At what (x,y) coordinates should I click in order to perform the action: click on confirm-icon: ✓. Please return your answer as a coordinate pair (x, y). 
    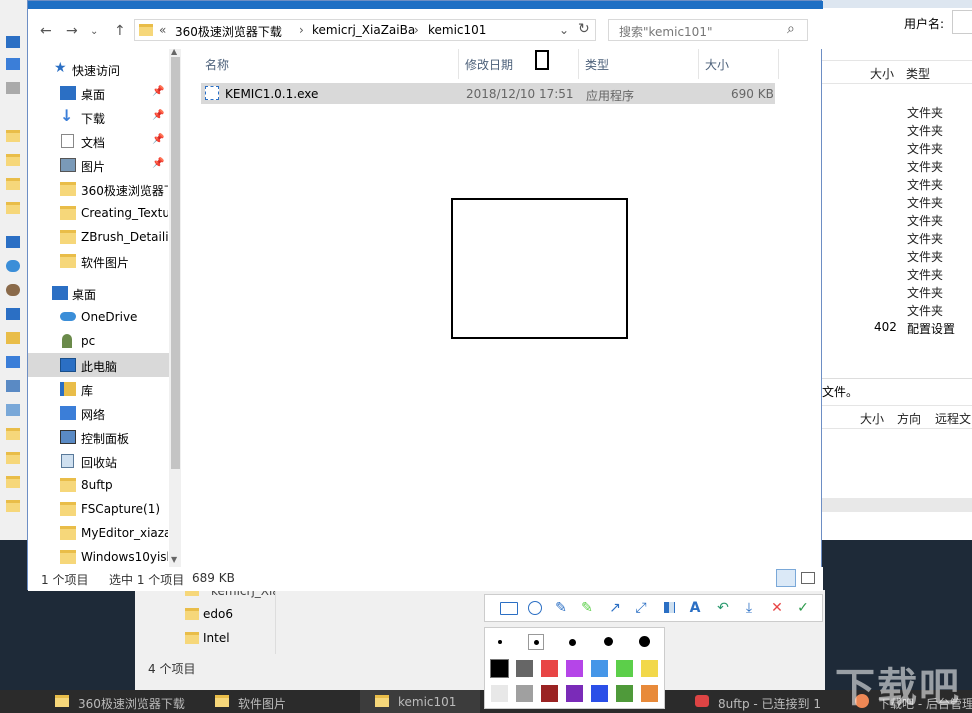
    Looking at the image, I should click on (803, 608).